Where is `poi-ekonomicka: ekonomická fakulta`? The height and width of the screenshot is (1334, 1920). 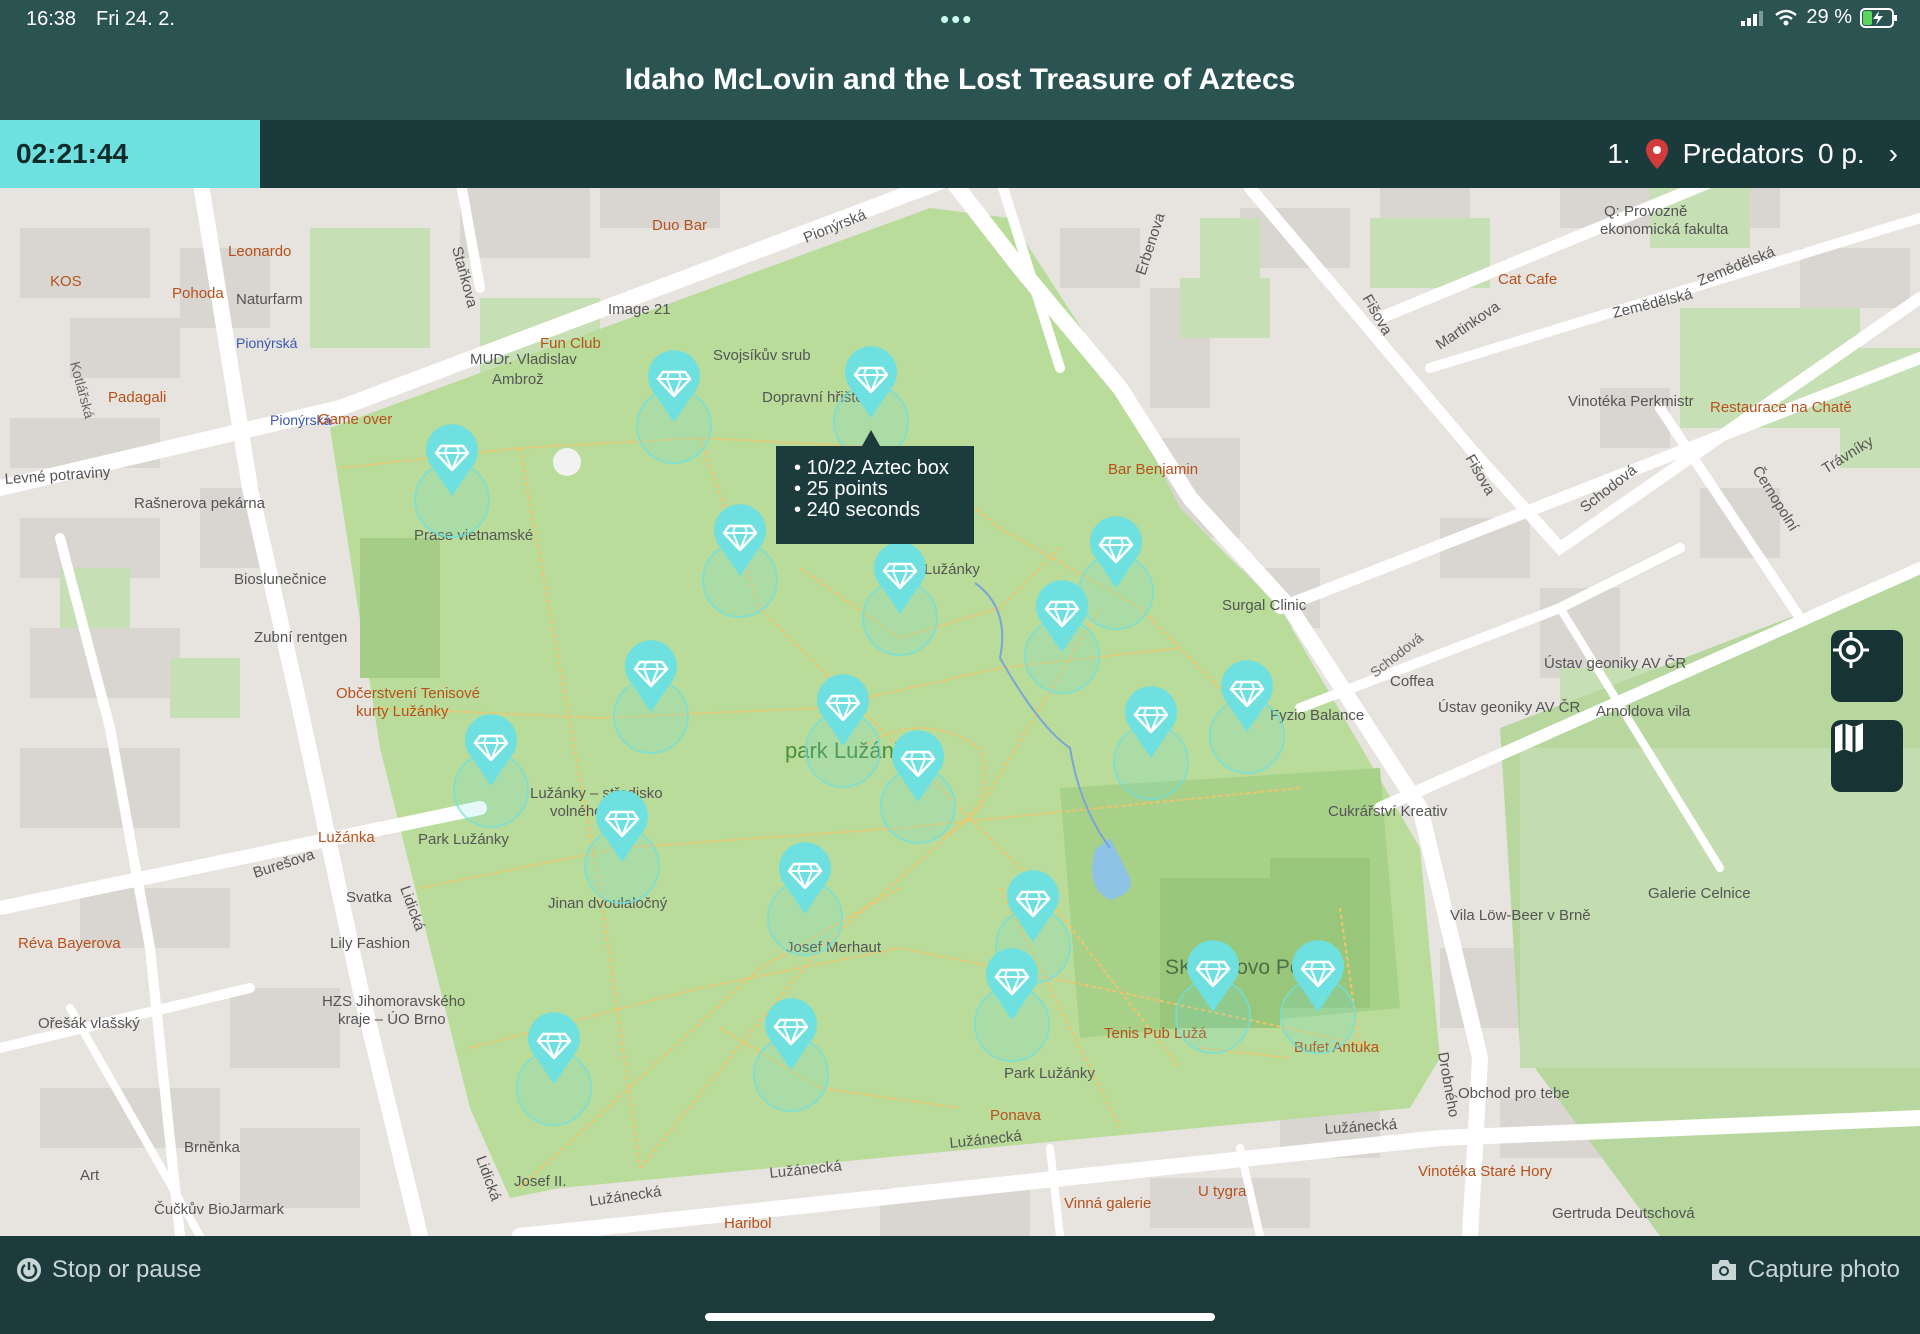 poi-ekonomicka: ekonomická fakulta is located at coordinates (1664, 229).